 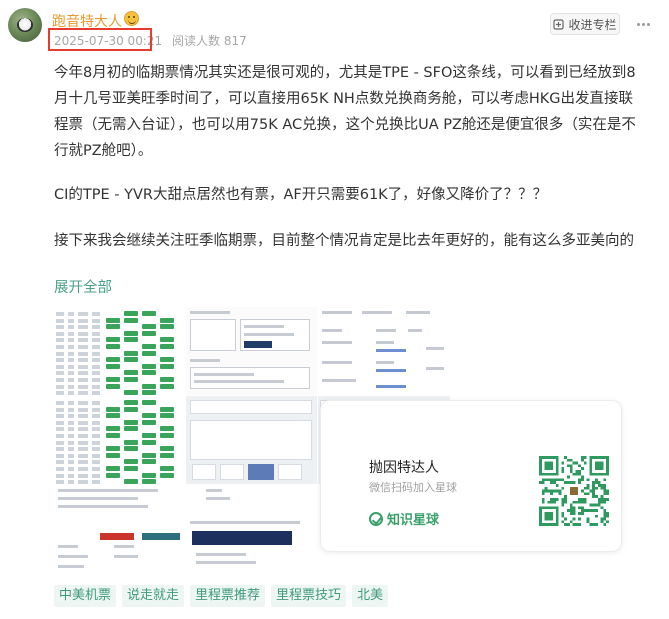 I want to click on qr-card-subtitle: 微信扫码加入星球, so click(x=413, y=487).